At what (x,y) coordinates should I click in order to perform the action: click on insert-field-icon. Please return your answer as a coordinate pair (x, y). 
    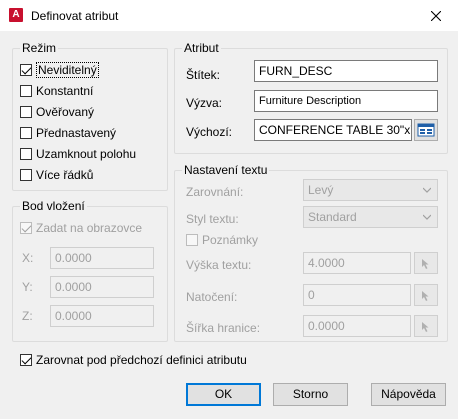
    Looking at the image, I should click on (426, 130).